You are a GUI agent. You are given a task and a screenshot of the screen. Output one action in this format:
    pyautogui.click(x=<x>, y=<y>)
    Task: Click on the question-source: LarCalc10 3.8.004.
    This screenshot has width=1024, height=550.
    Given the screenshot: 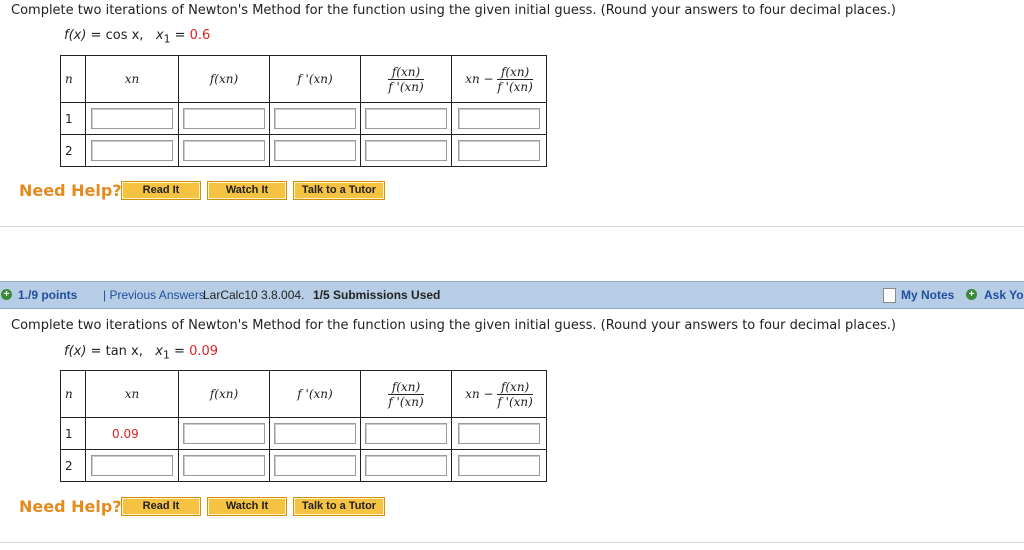 What is the action you would take?
    pyautogui.click(x=254, y=295)
    